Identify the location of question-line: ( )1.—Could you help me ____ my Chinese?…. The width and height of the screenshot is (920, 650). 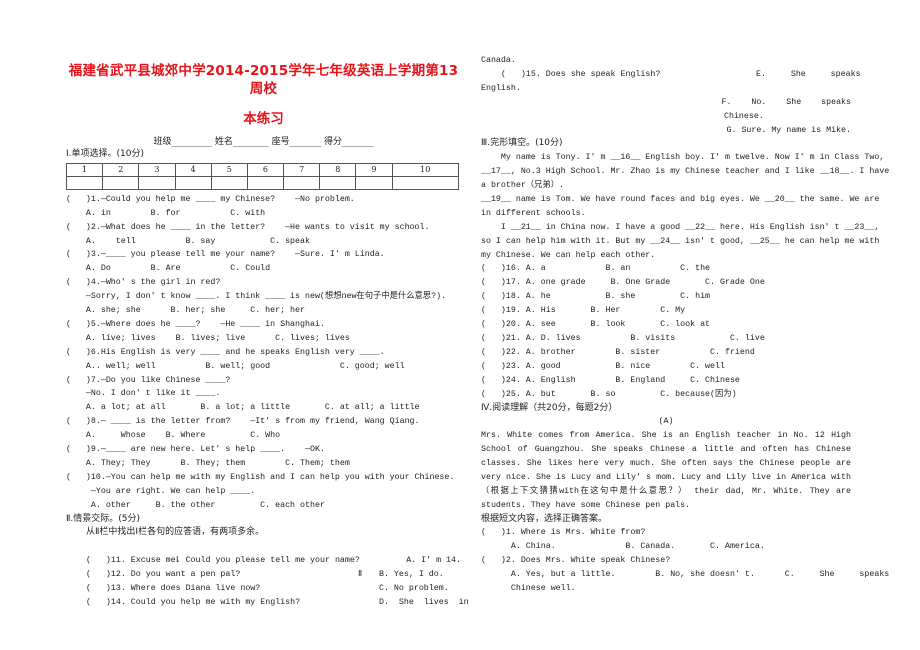
(210, 199).